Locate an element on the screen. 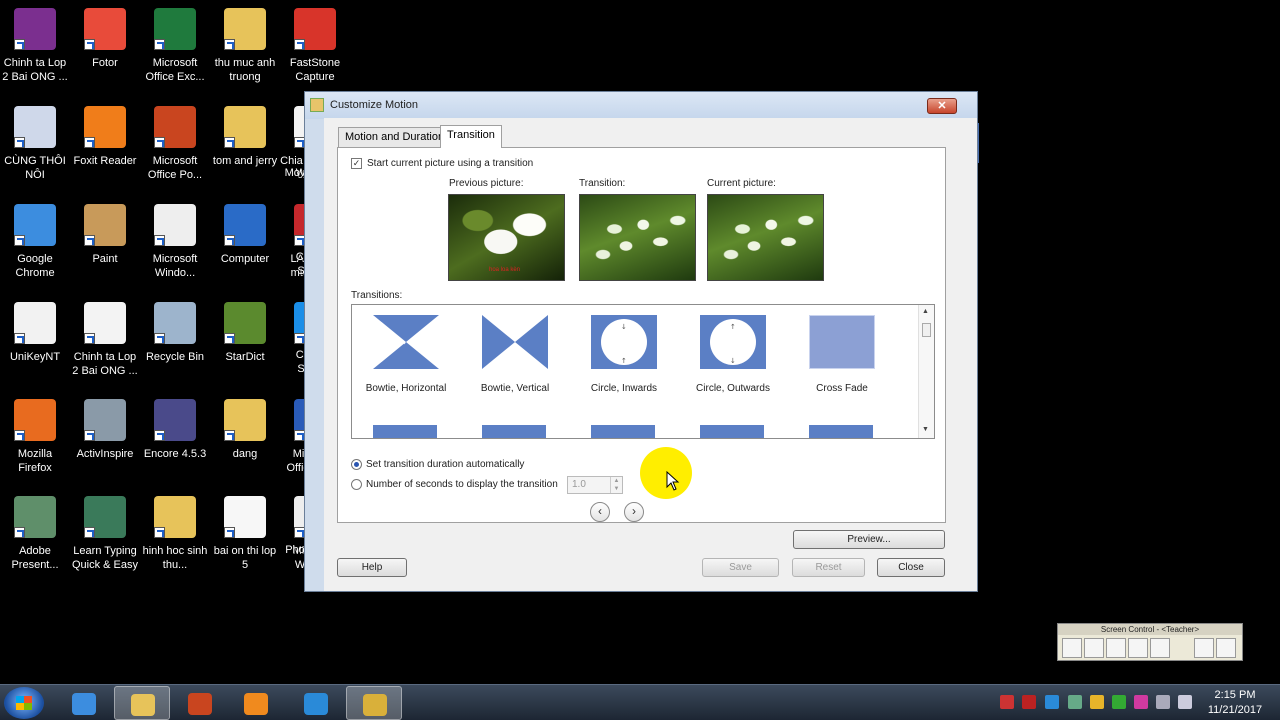 This screenshot has height=720, width=1280. dialog-titlebar: Customize Motion ✕ is located at coordinates (641, 105).